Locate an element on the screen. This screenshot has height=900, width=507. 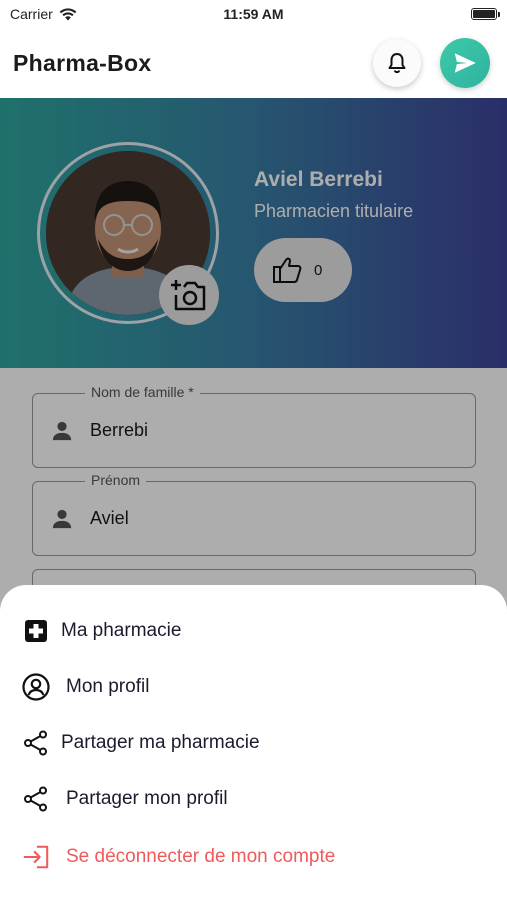
menu-item-logout: Se déconnecter de mon compte is located at coordinates (253, 857).